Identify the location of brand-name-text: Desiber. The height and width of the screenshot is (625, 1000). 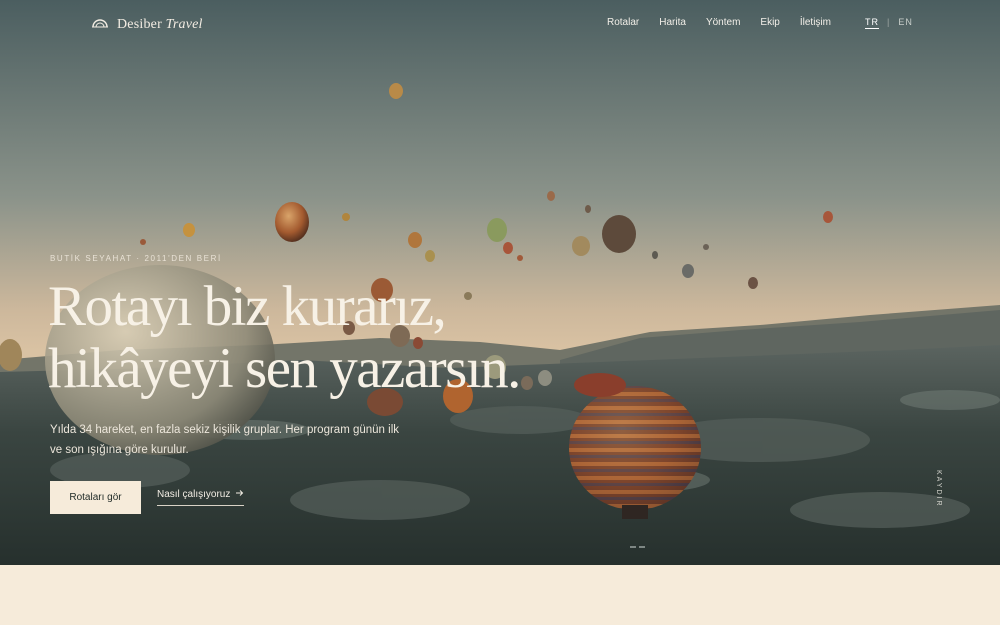
(139, 24).